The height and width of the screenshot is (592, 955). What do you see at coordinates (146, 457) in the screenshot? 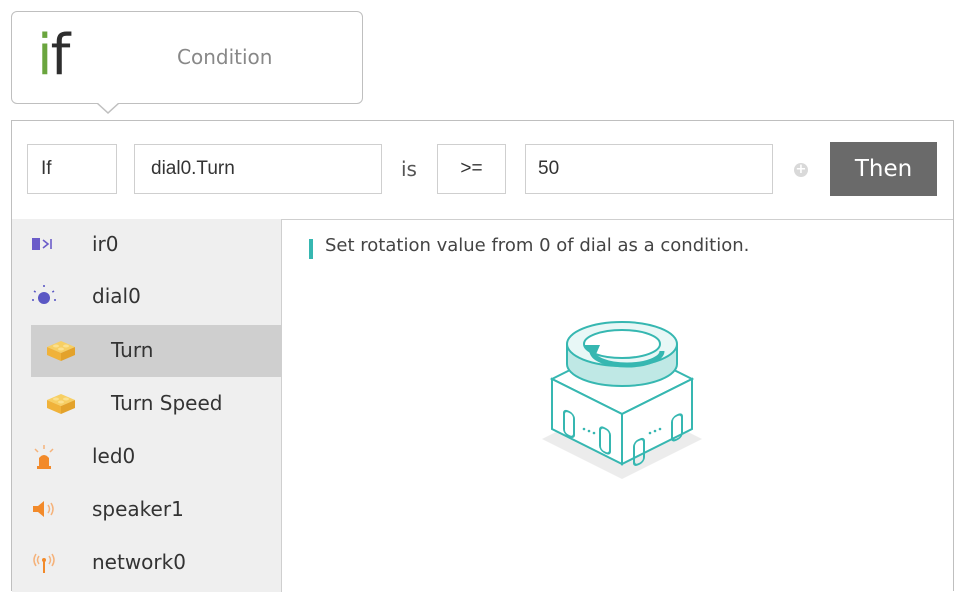
I see `sidebar-item-led0: led0` at bounding box center [146, 457].